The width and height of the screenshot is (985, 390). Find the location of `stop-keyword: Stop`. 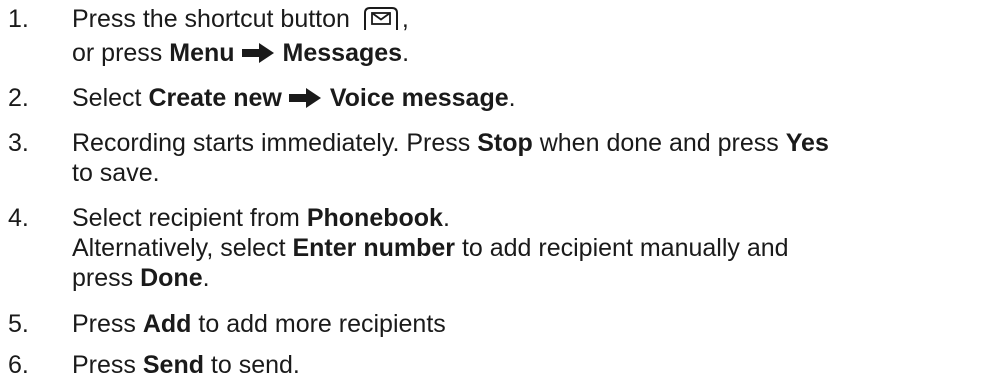

stop-keyword: Stop is located at coordinates (505, 143).